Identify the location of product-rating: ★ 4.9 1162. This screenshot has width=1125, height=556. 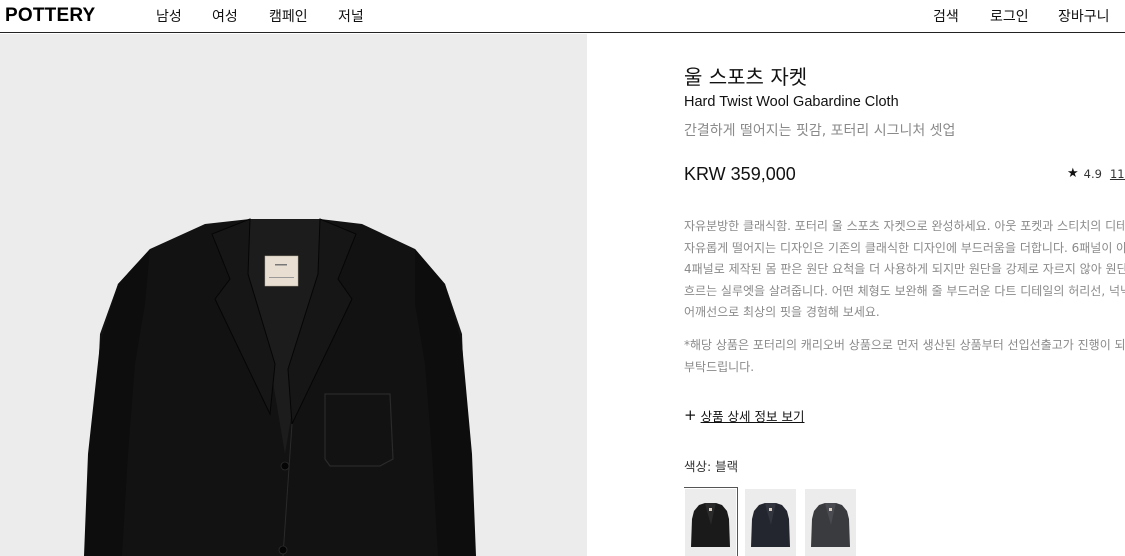
(1096, 173).